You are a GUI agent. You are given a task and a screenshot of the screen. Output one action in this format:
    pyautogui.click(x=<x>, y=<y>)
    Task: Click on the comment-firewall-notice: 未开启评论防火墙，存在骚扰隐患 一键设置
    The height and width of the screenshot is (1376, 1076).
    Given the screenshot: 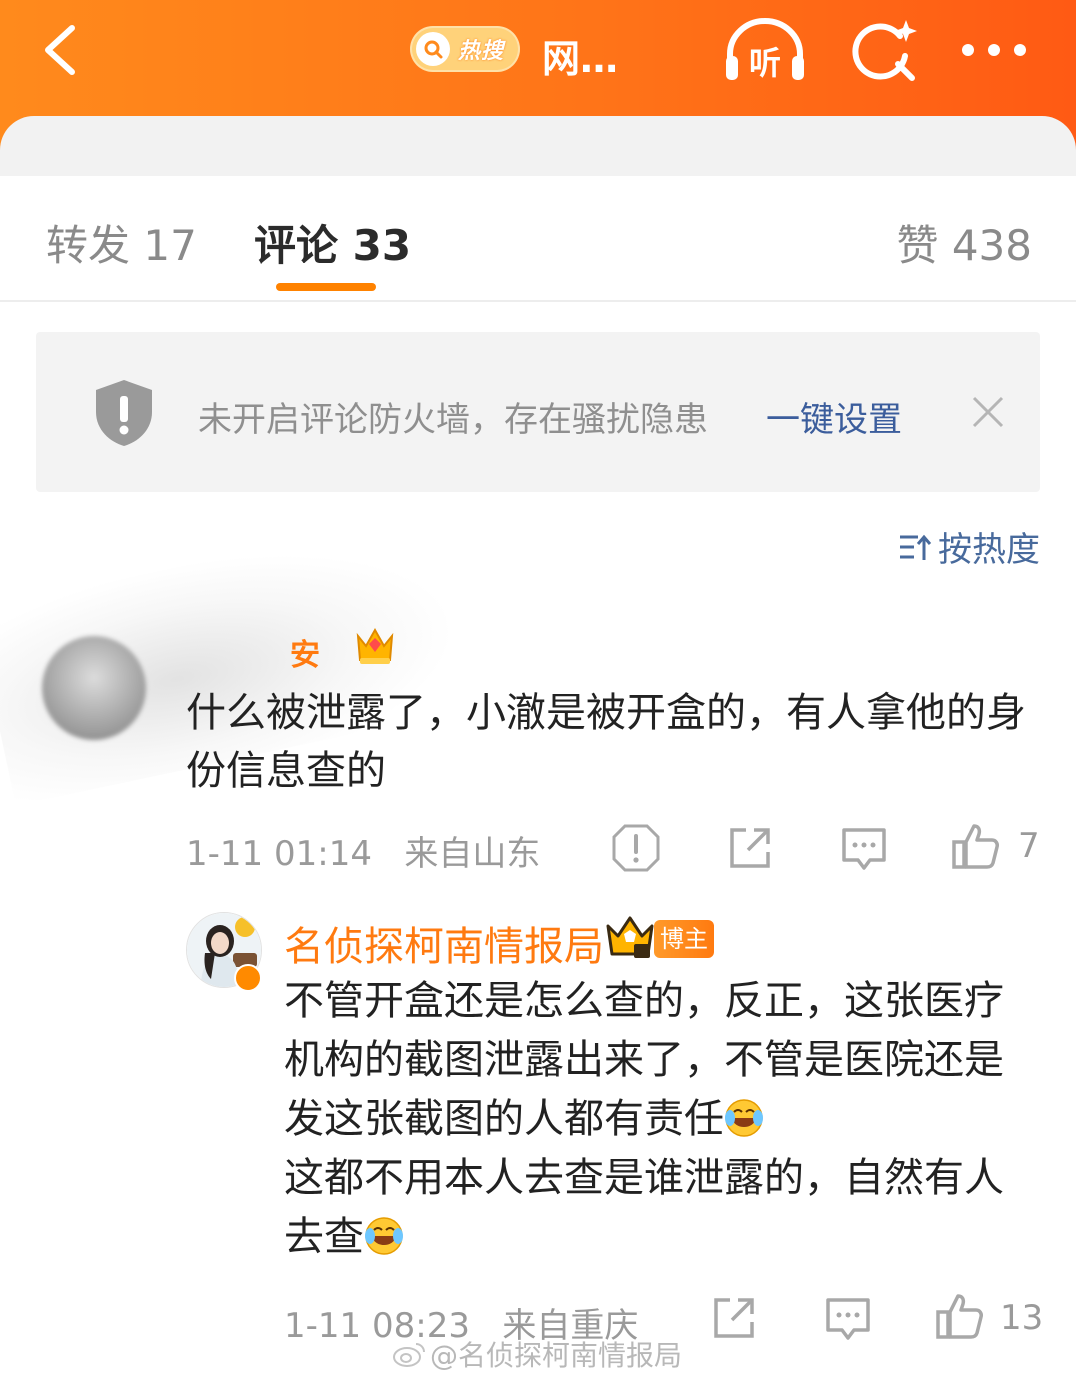 What is the action you would take?
    pyautogui.click(x=538, y=412)
    